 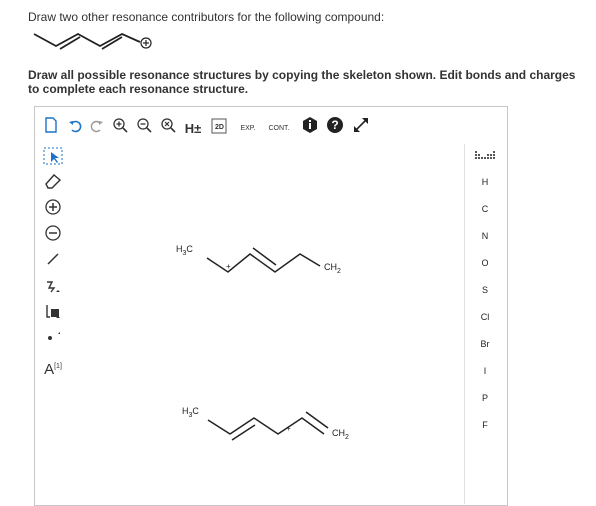 I want to click on positive-charge-tool-icon, so click(x=53, y=211).